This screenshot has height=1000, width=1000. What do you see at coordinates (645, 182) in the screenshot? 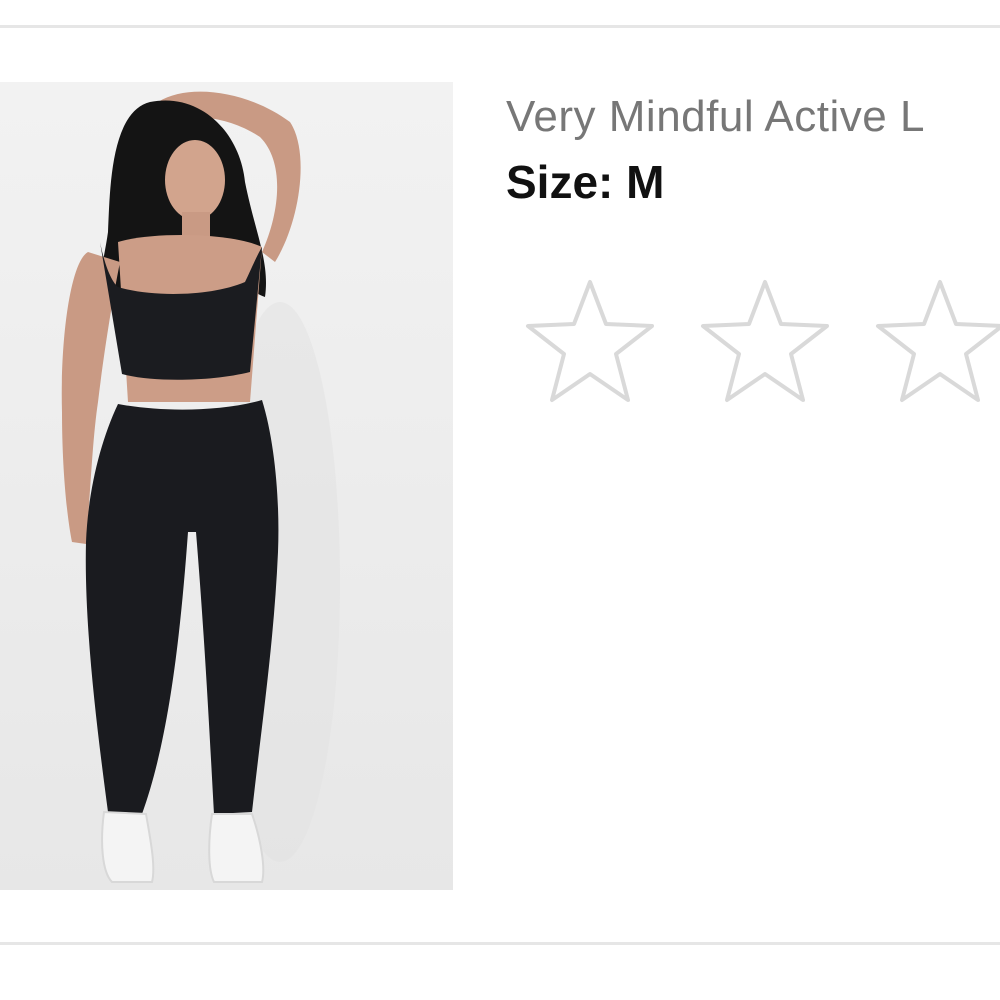
I see `size-value: M` at bounding box center [645, 182].